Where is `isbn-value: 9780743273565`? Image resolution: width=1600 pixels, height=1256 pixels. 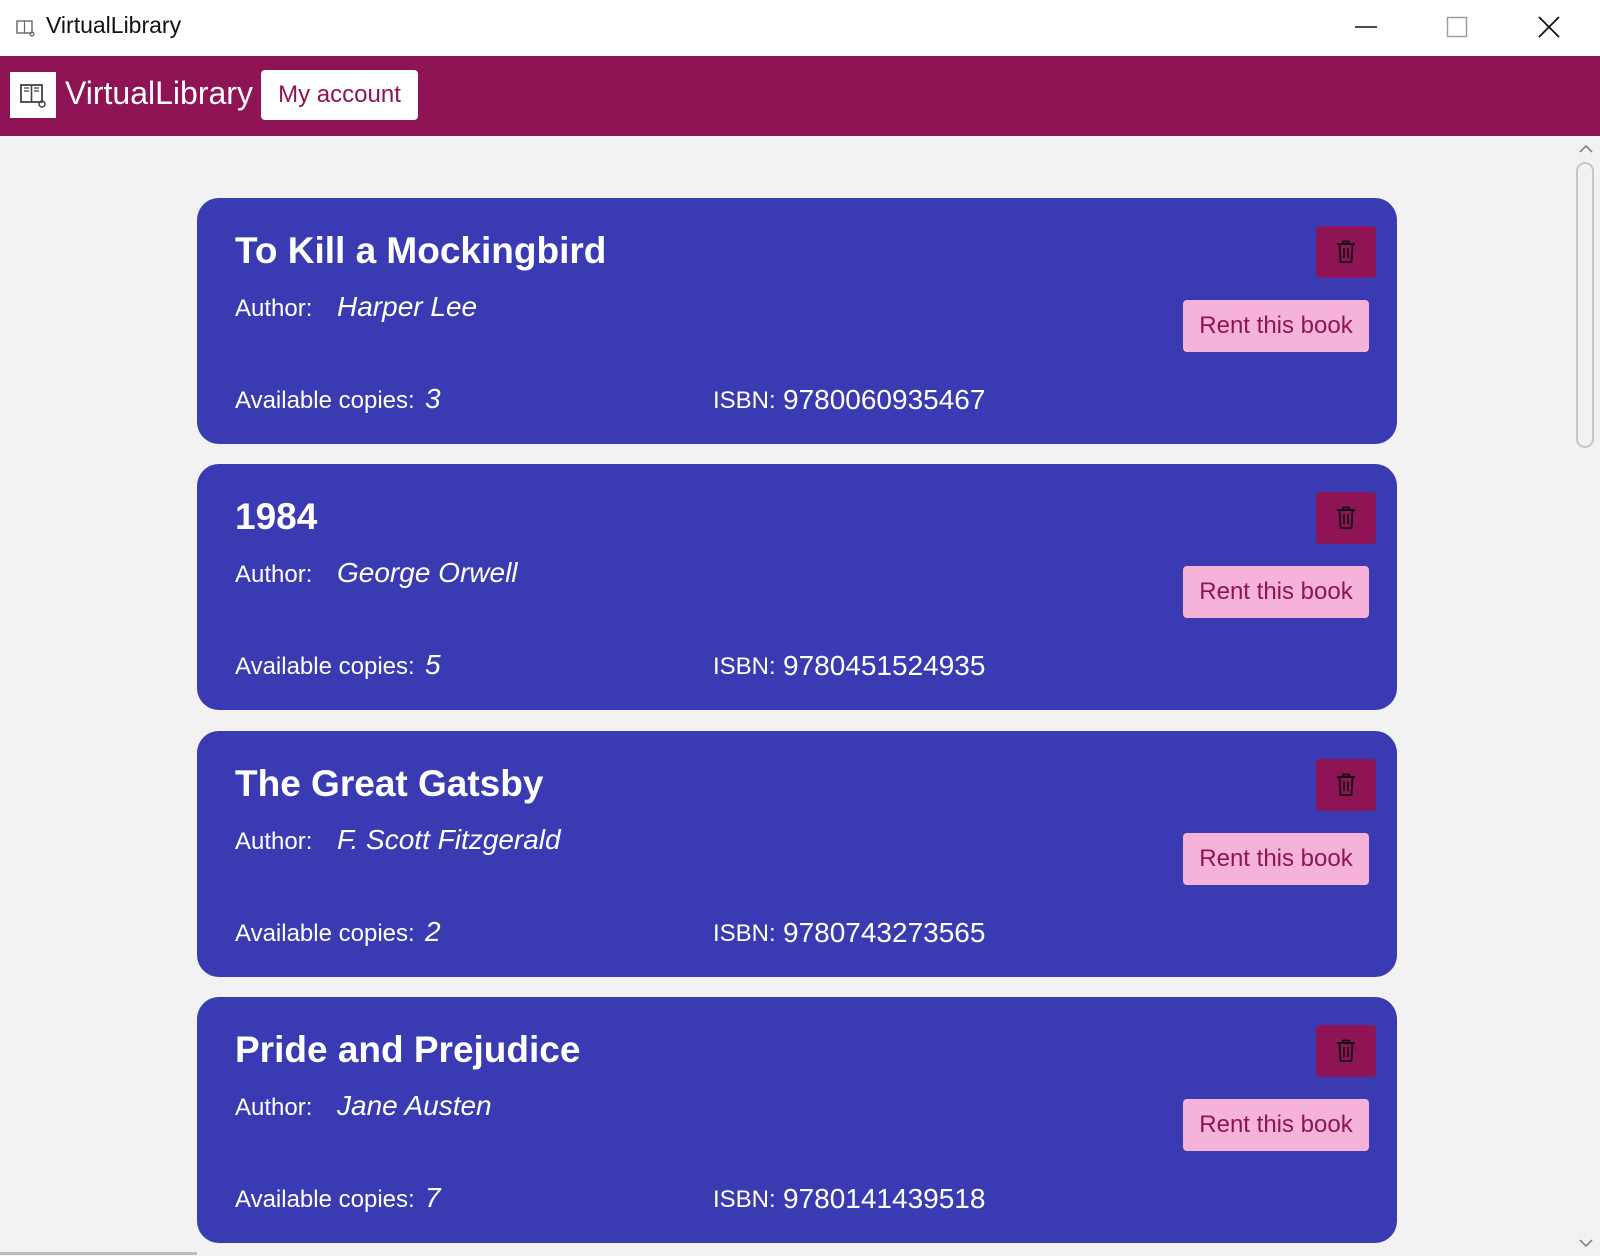
isbn-value: 9780743273565 is located at coordinates (884, 932).